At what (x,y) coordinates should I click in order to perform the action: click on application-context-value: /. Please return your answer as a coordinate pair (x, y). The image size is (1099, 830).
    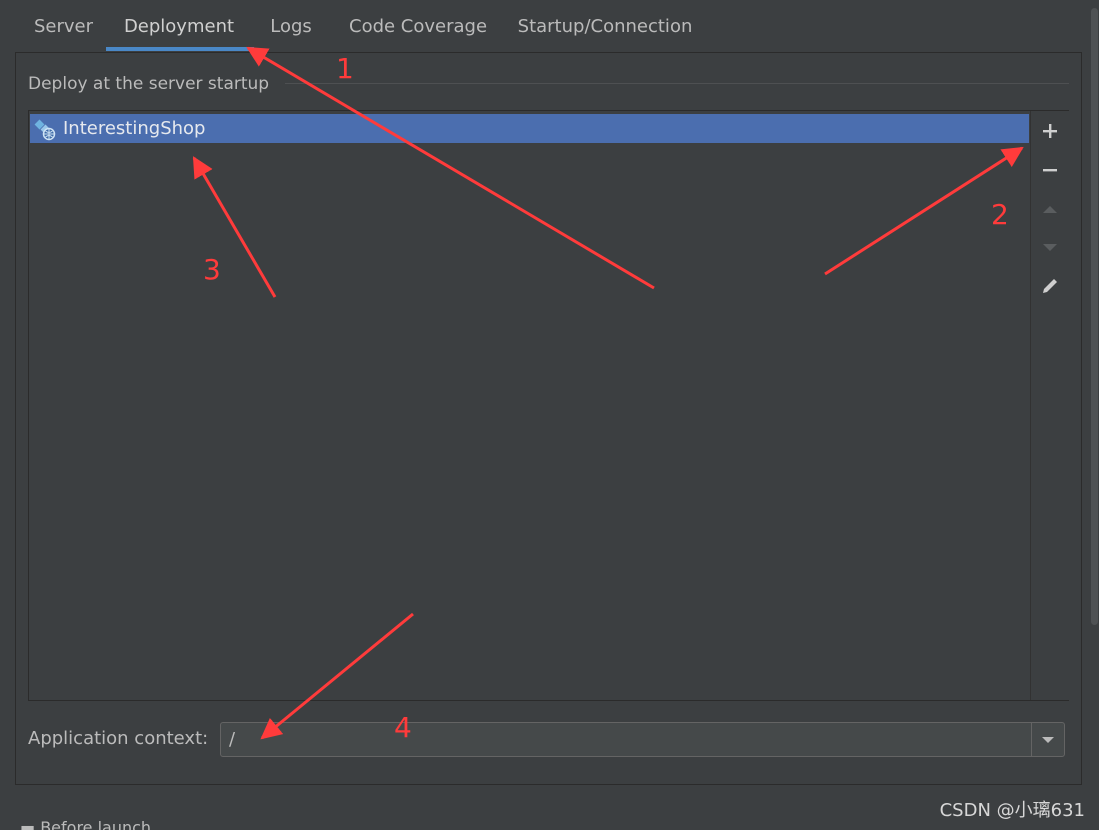
    Looking at the image, I should click on (232, 740).